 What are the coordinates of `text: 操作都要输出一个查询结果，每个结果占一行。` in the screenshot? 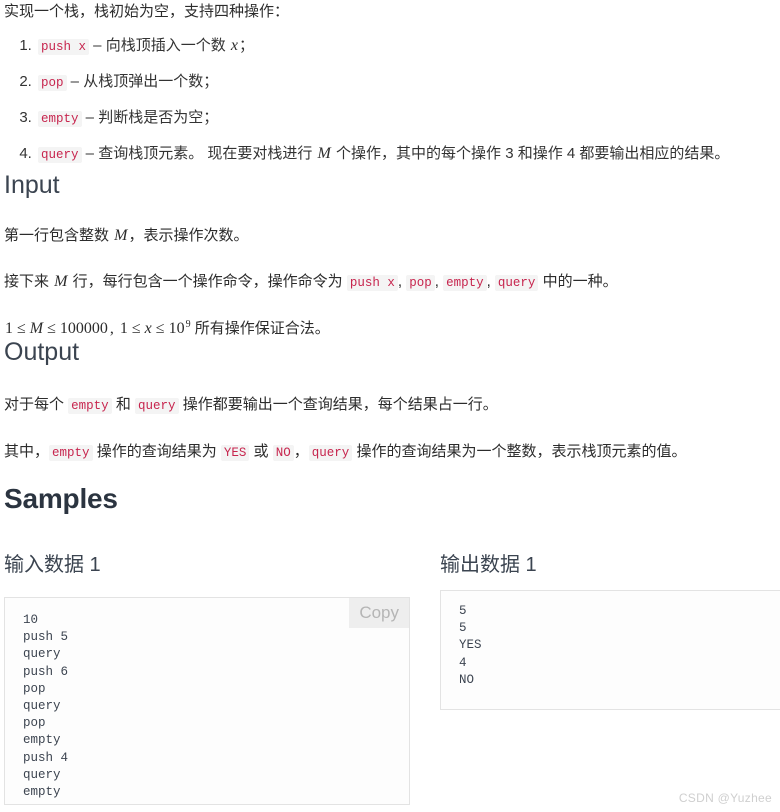 It's located at (338, 404).